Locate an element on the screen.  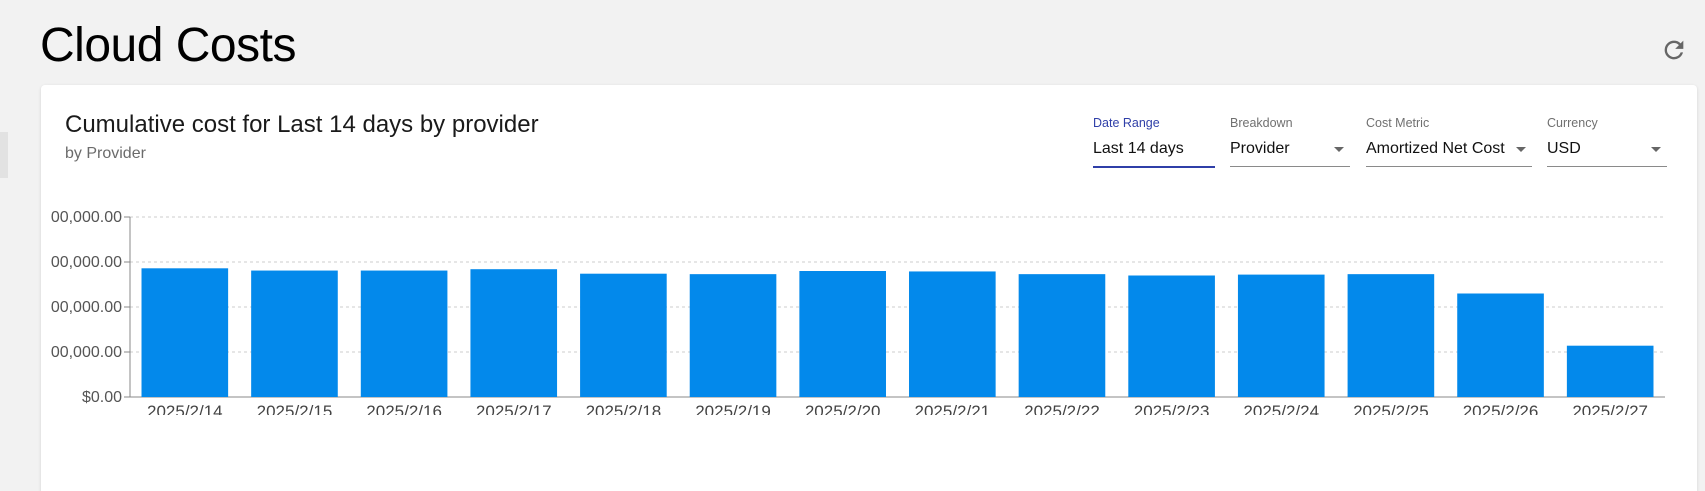
x-tick-label: 2025/2/20 is located at coordinates (843, 408).